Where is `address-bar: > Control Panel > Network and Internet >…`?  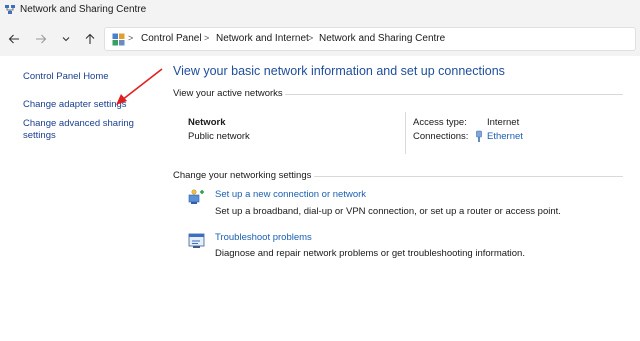
address-bar: > Control Panel > Network and Internet >… is located at coordinates (370, 39).